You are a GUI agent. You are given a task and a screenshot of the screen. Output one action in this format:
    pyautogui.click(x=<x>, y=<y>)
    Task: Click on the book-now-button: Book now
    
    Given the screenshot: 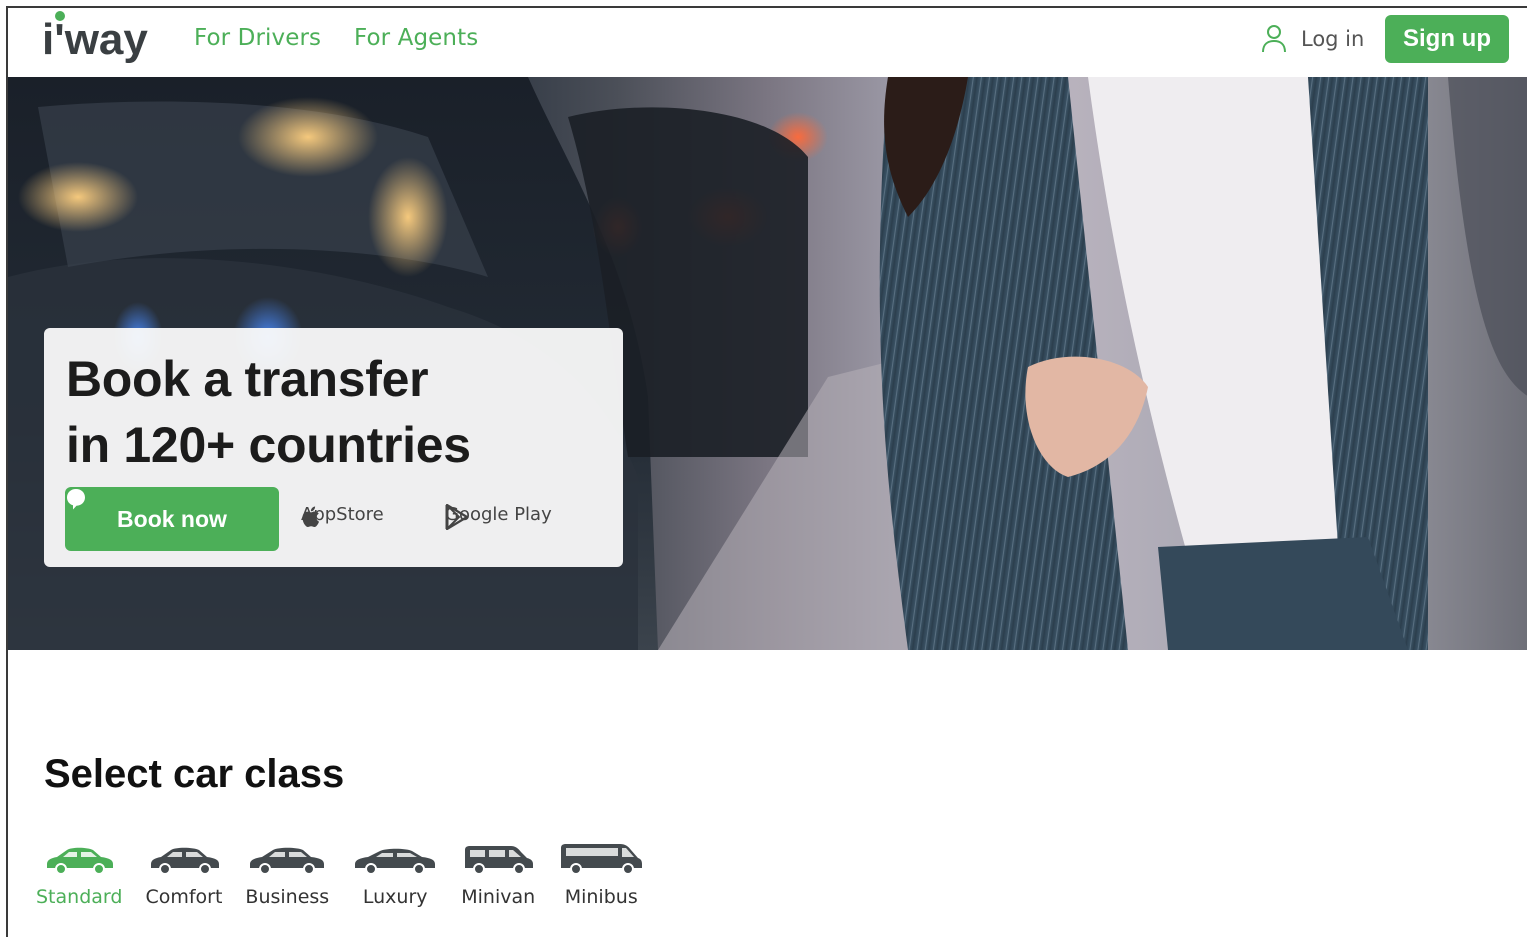 What is the action you would take?
    pyautogui.click(x=172, y=519)
    